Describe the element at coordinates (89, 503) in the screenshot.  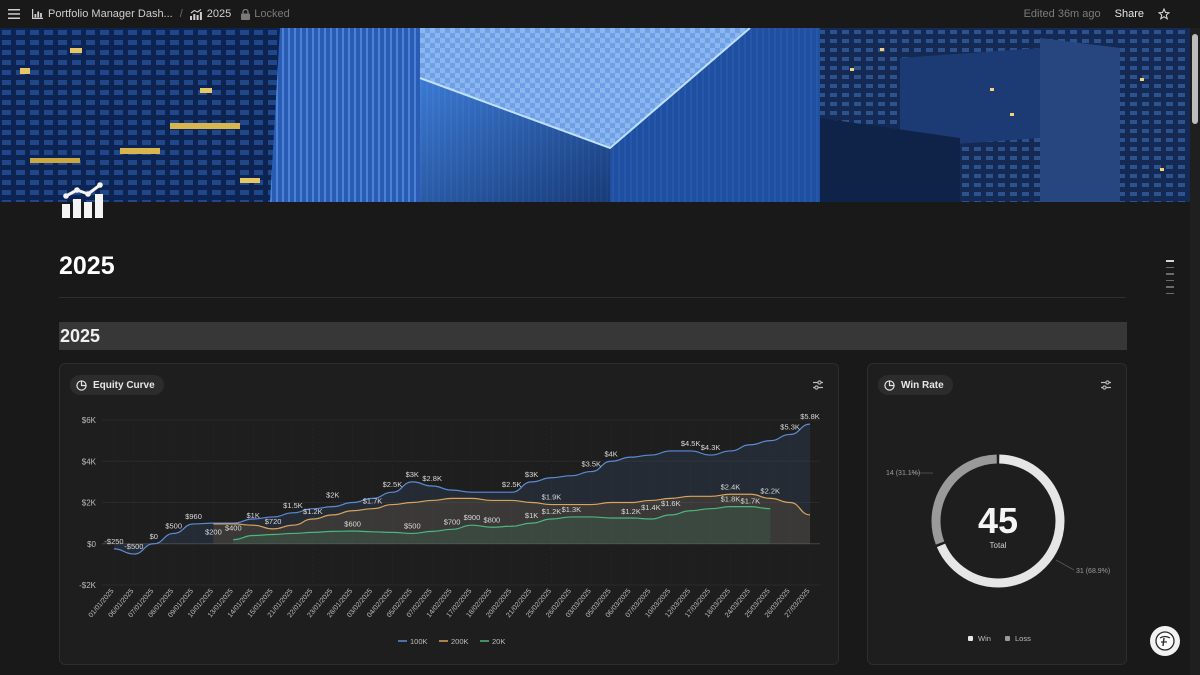
I see `y-tick-label: $2K` at that location.